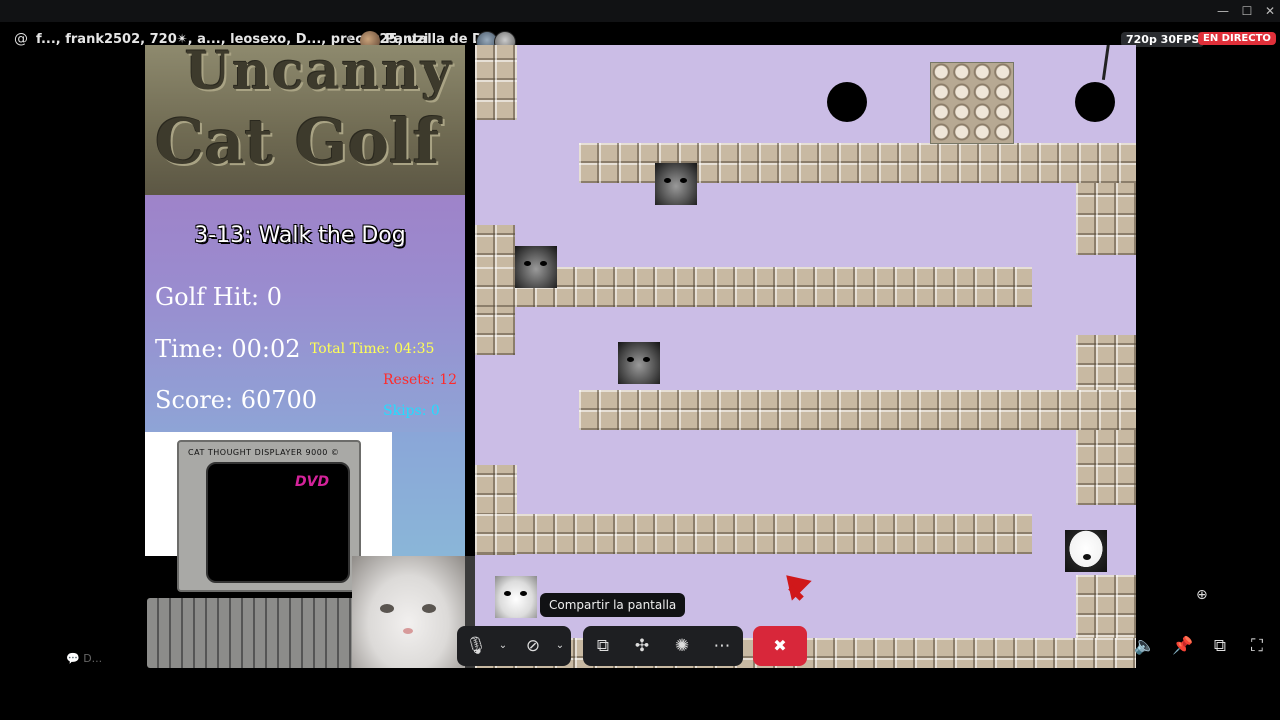 This screenshot has height=720, width=1280. What do you see at coordinates (496, 82) in the screenshot?
I see `wall-block` at bounding box center [496, 82].